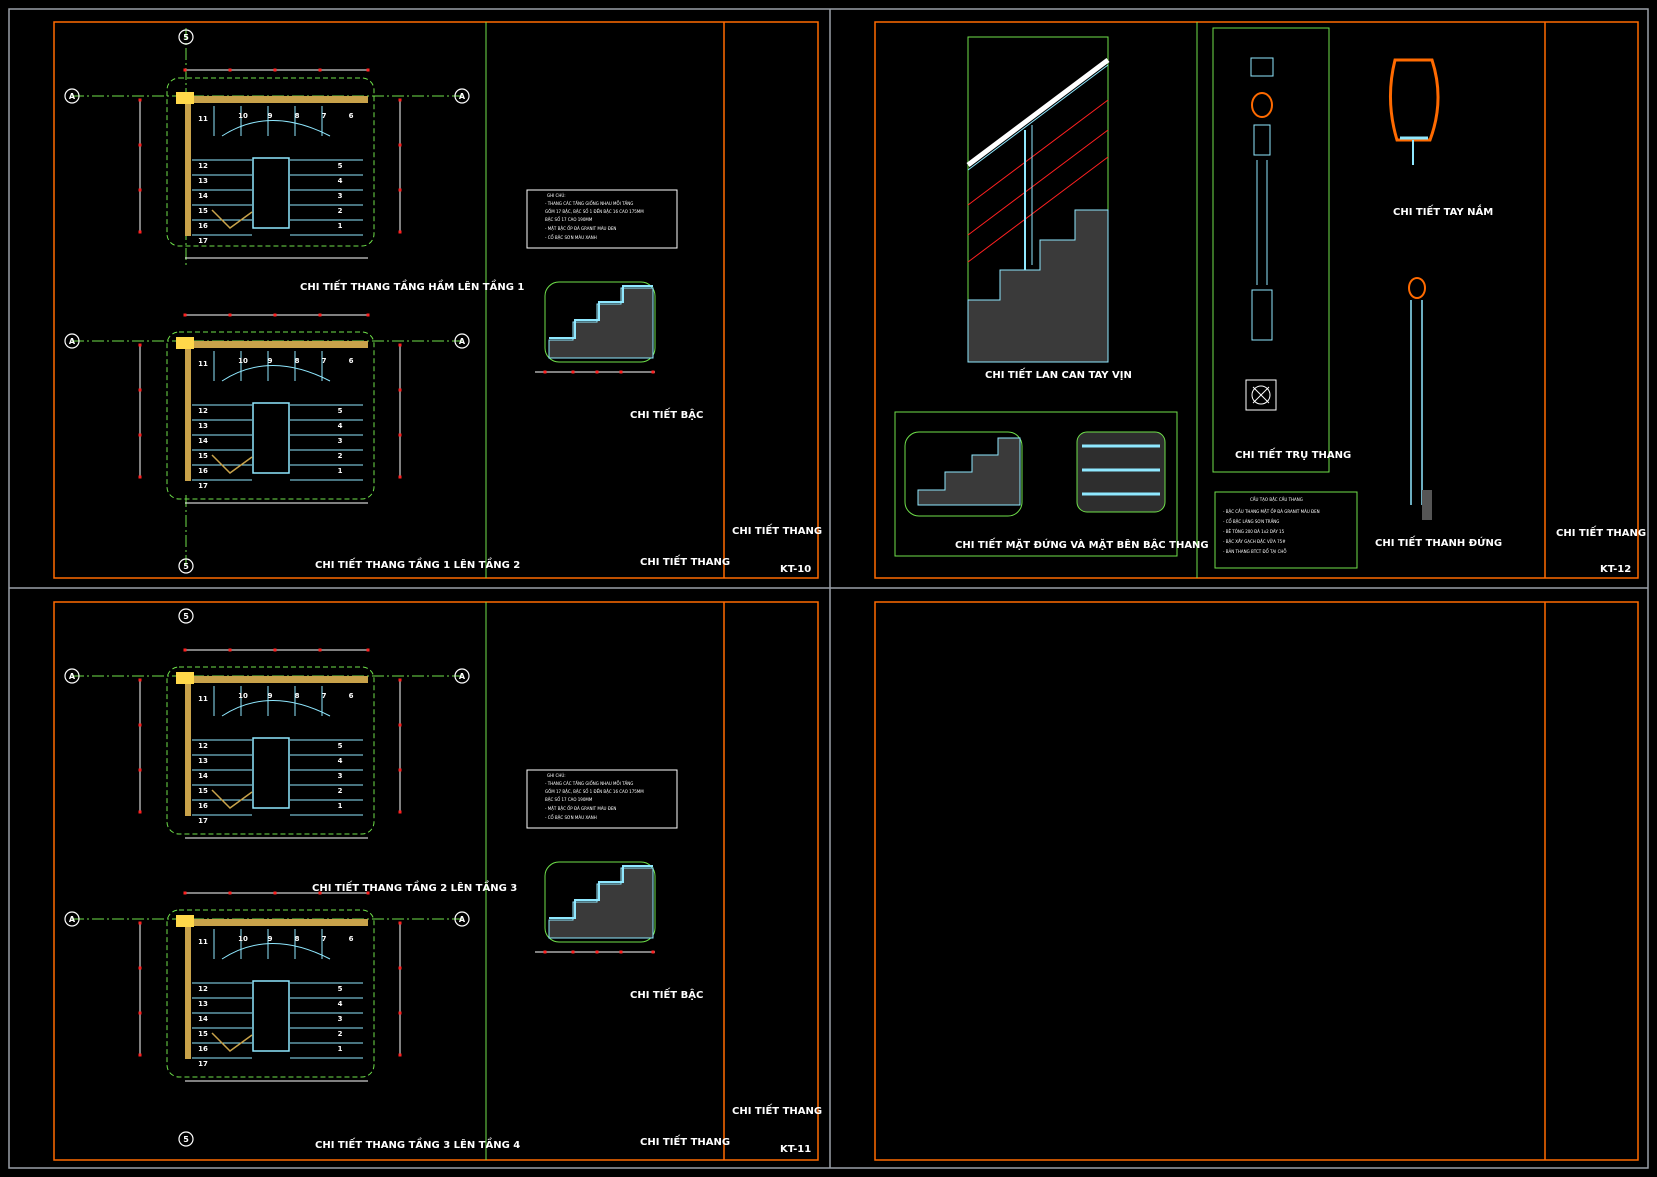 The height and width of the screenshot is (1177, 1657). What do you see at coordinates (1254, 541) in the screenshot?
I see `structure-line: - BẬC XÂY GẠCH ĐẶC VỮA 75#` at bounding box center [1254, 541].